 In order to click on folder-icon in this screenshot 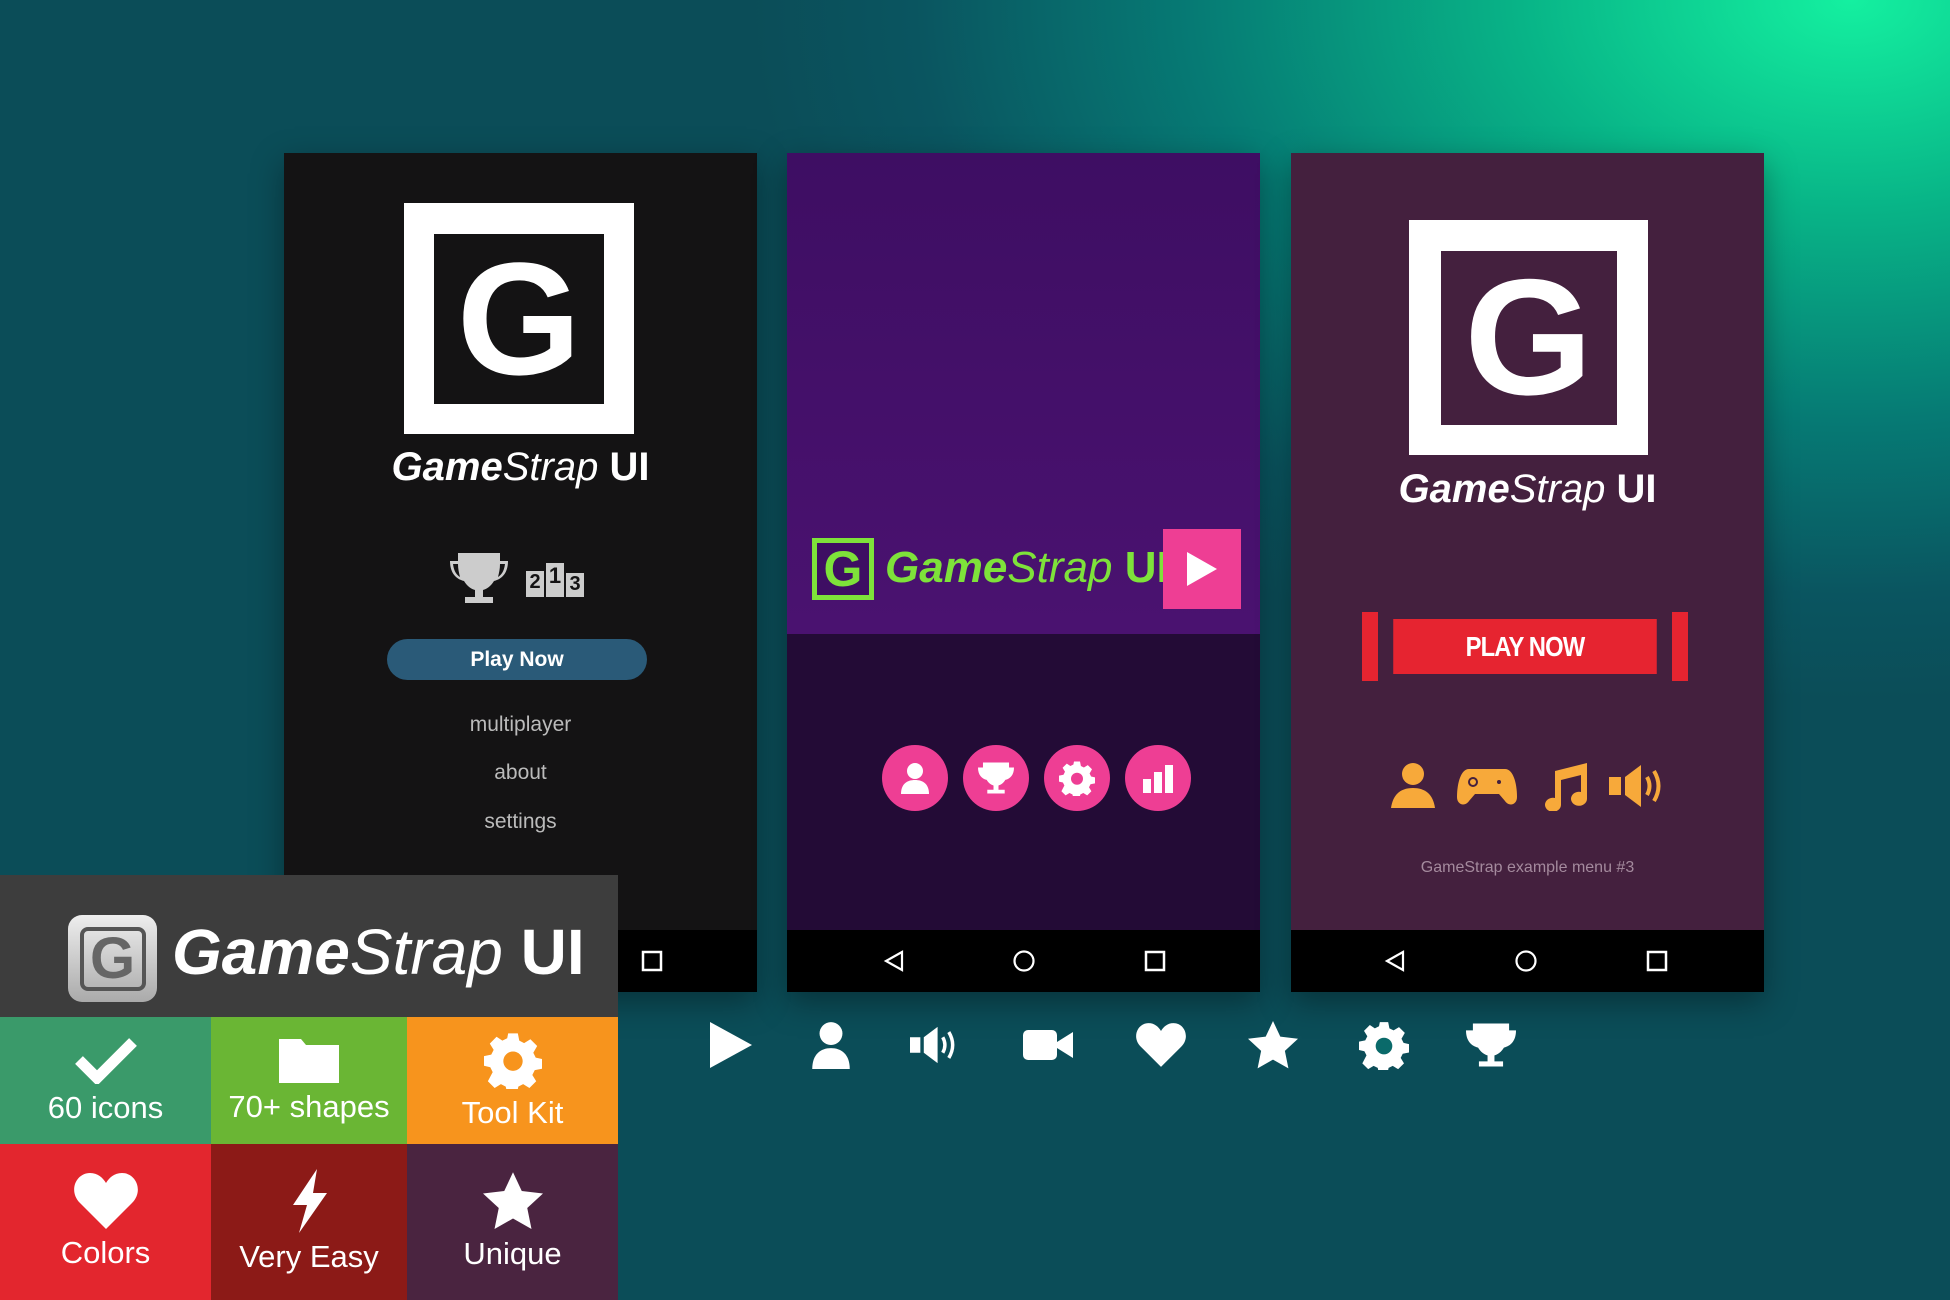, I will do `click(309, 1060)`.